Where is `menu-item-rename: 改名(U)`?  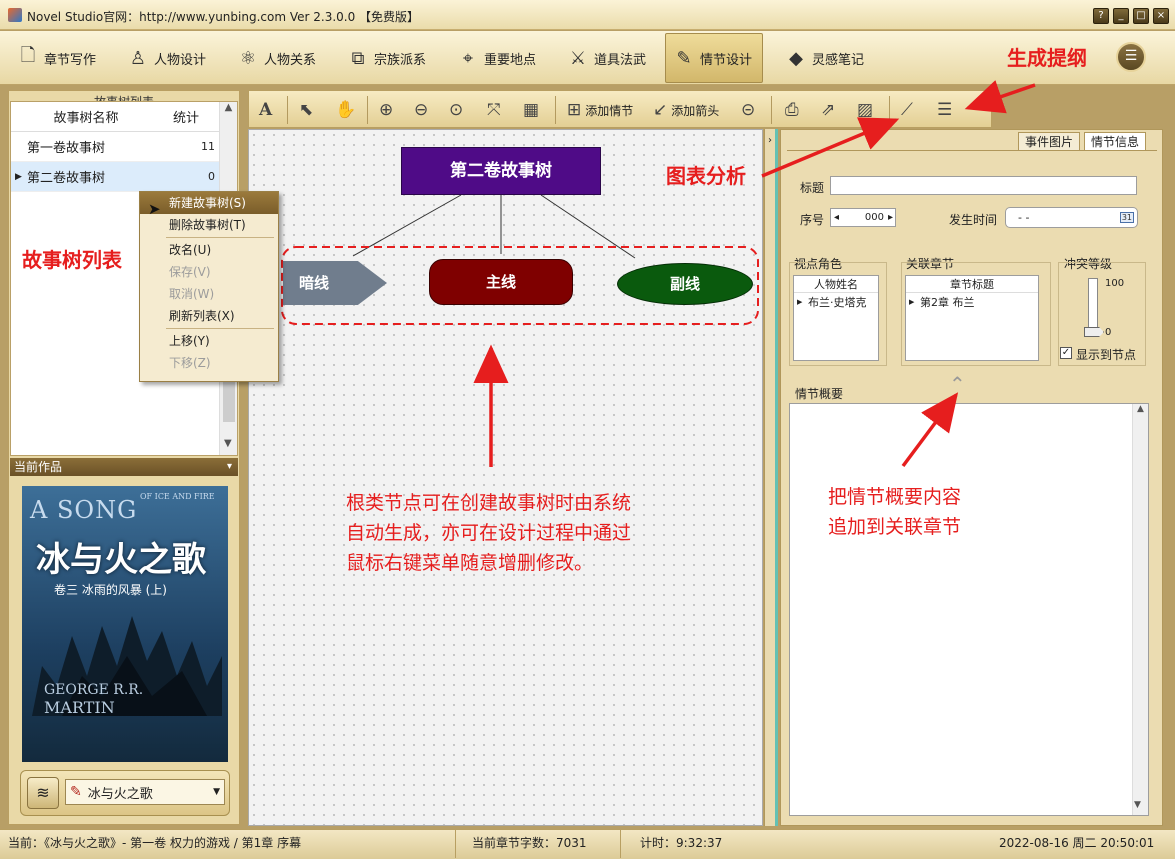 menu-item-rename: 改名(U) is located at coordinates (209, 250).